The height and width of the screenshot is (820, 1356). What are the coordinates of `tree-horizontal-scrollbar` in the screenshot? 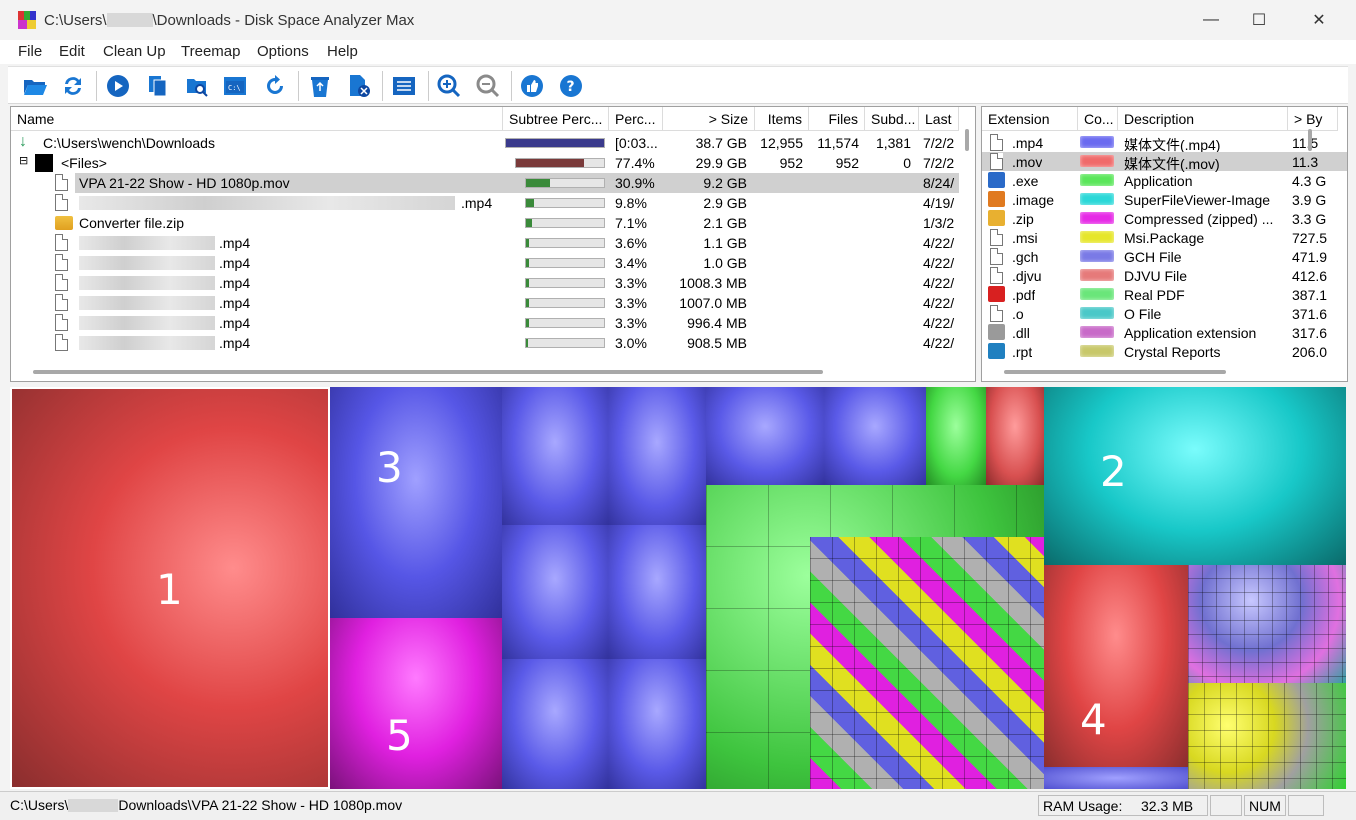 It's located at (428, 372).